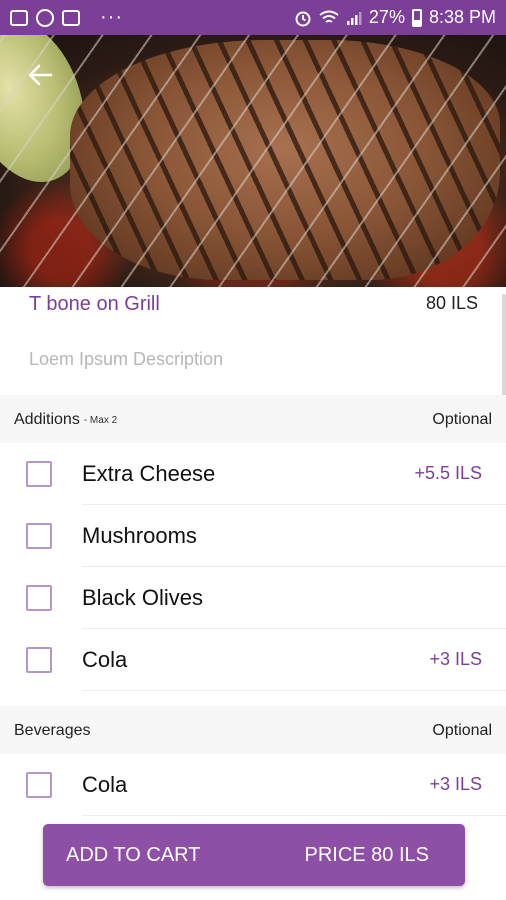  I want to click on image-icon, so click(19, 17).